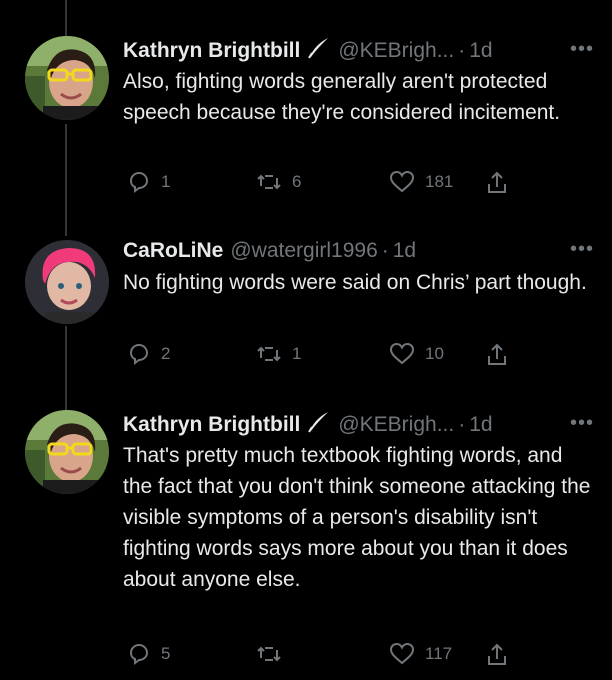 The image size is (612, 680). Describe the element at coordinates (173, 251) in the screenshot. I see `author-name: CaRoLiNe` at that location.